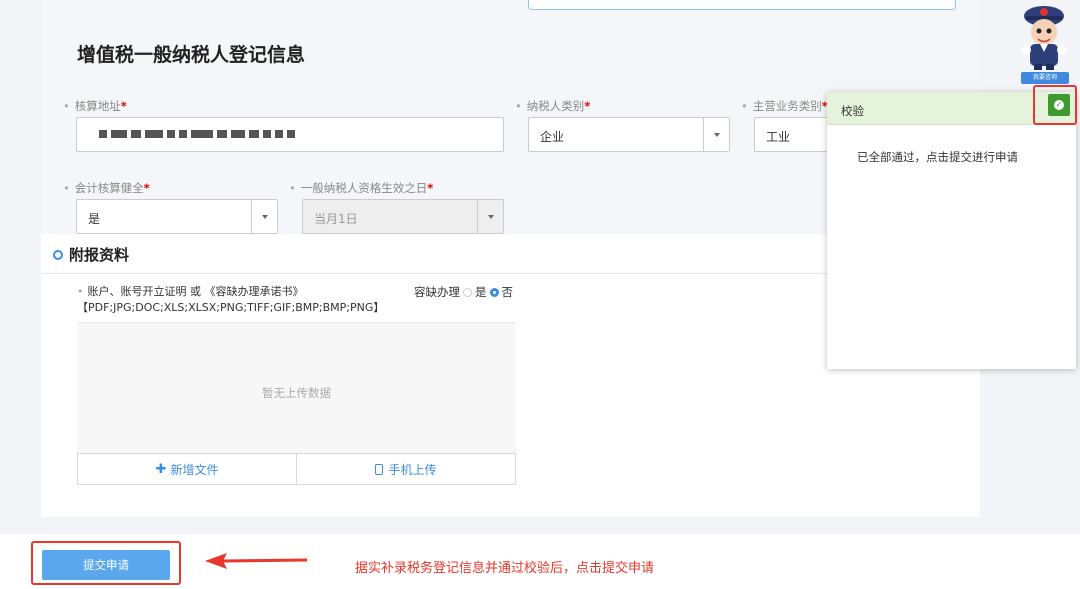  Describe the element at coordinates (507, 292) in the screenshot. I see `radio-no-label: 否` at that location.